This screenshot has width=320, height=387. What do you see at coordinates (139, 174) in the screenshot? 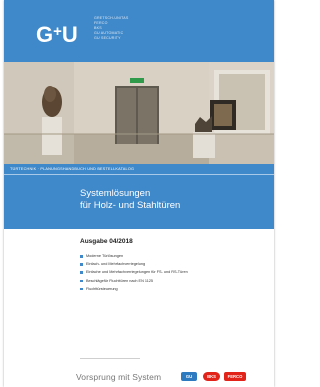
I see `band-divider` at bounding box center [139, 174].